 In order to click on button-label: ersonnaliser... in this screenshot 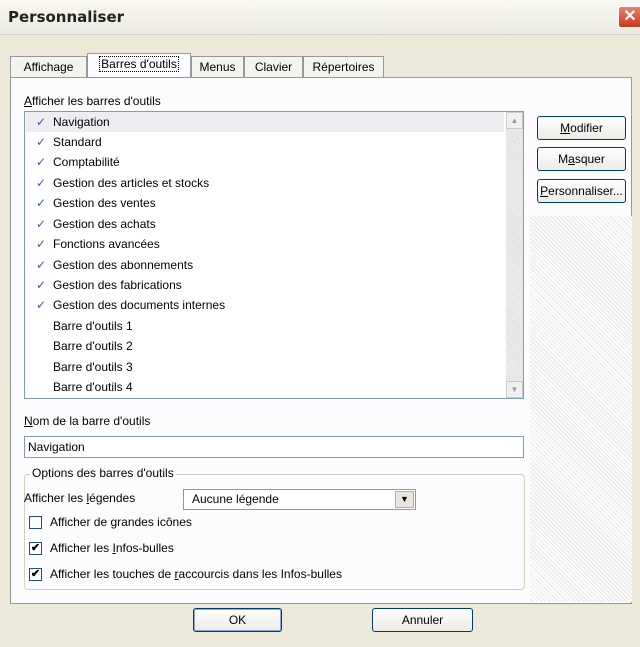, I will do `click(585, 191)`.